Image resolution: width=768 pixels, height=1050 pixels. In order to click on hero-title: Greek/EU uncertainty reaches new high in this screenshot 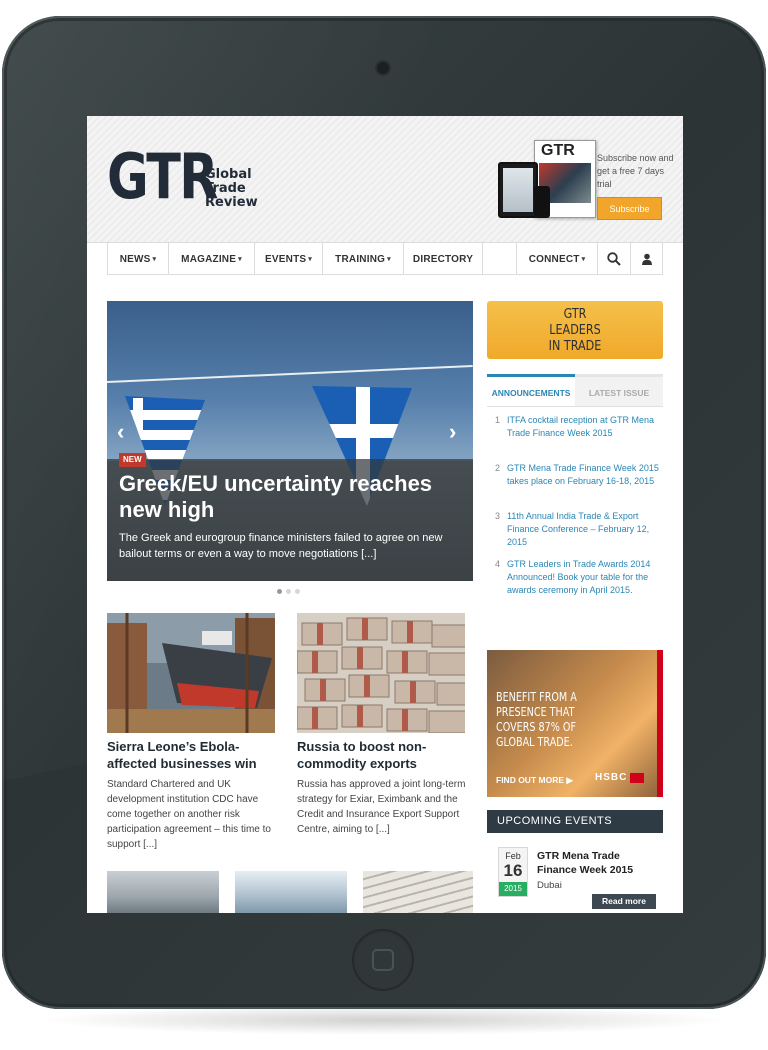, I will do `click(291, 497)`.